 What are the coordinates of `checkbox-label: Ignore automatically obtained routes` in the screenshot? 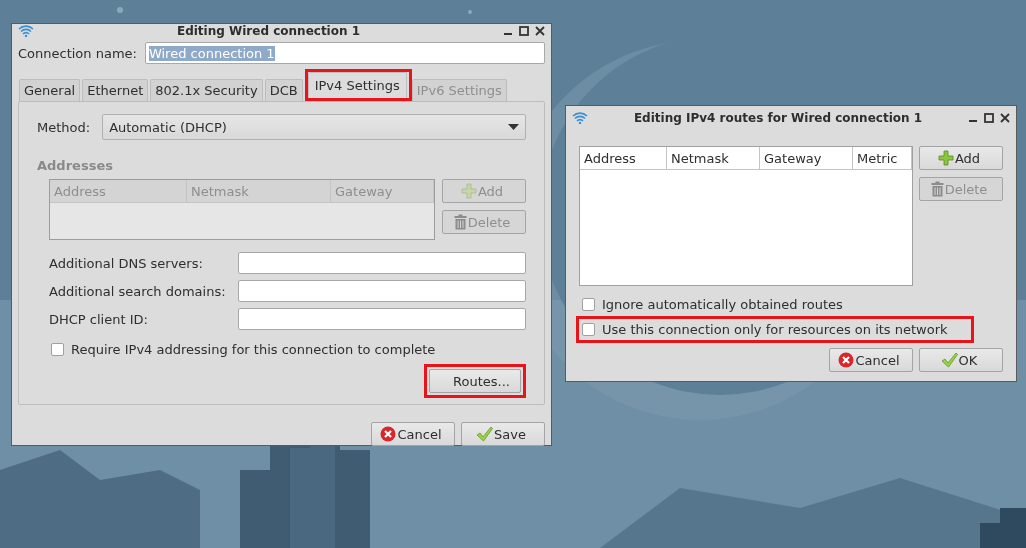 It's located at (722, 304).